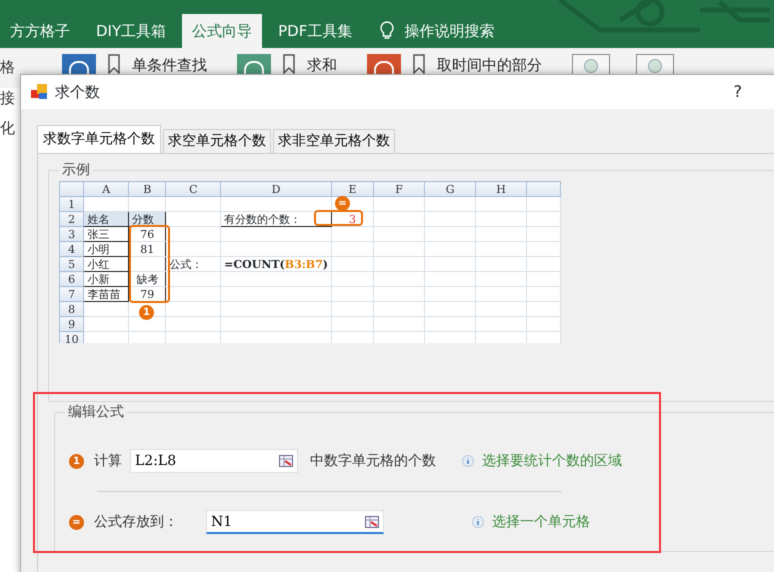  I want to click on formula-text: =COUNT(B3:B7), so click(276, 264).